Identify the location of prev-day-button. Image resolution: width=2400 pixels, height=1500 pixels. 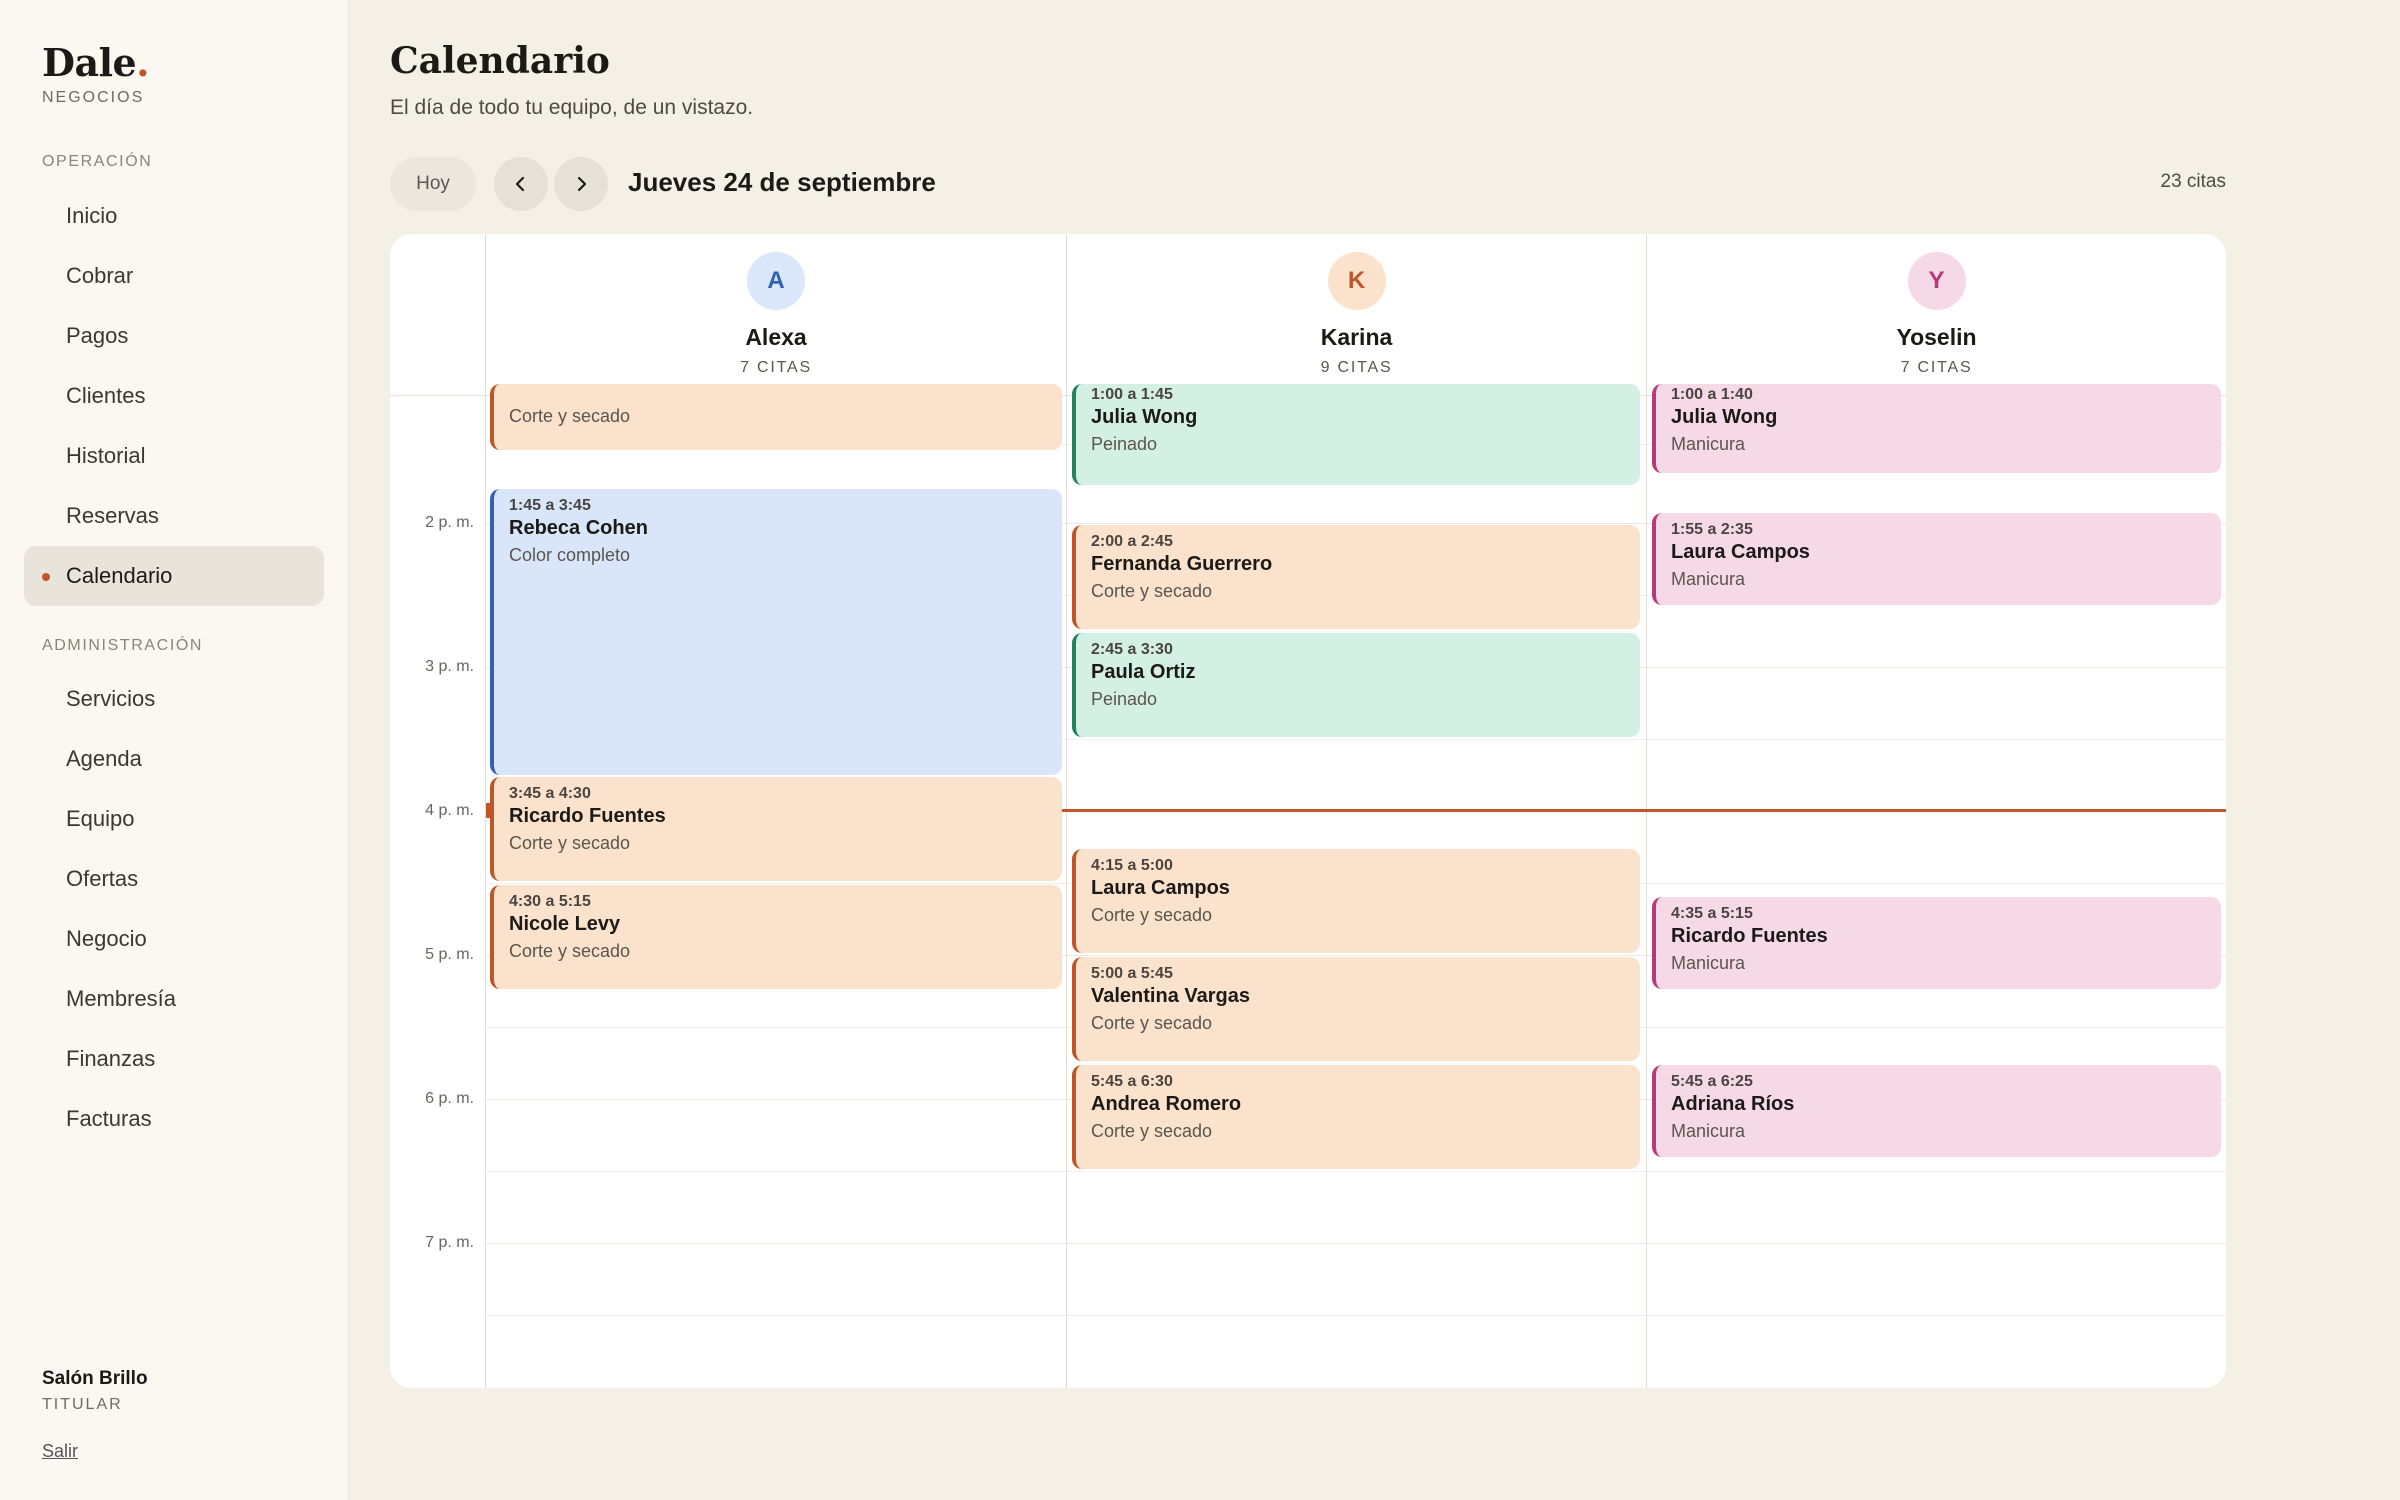
(521, 184).